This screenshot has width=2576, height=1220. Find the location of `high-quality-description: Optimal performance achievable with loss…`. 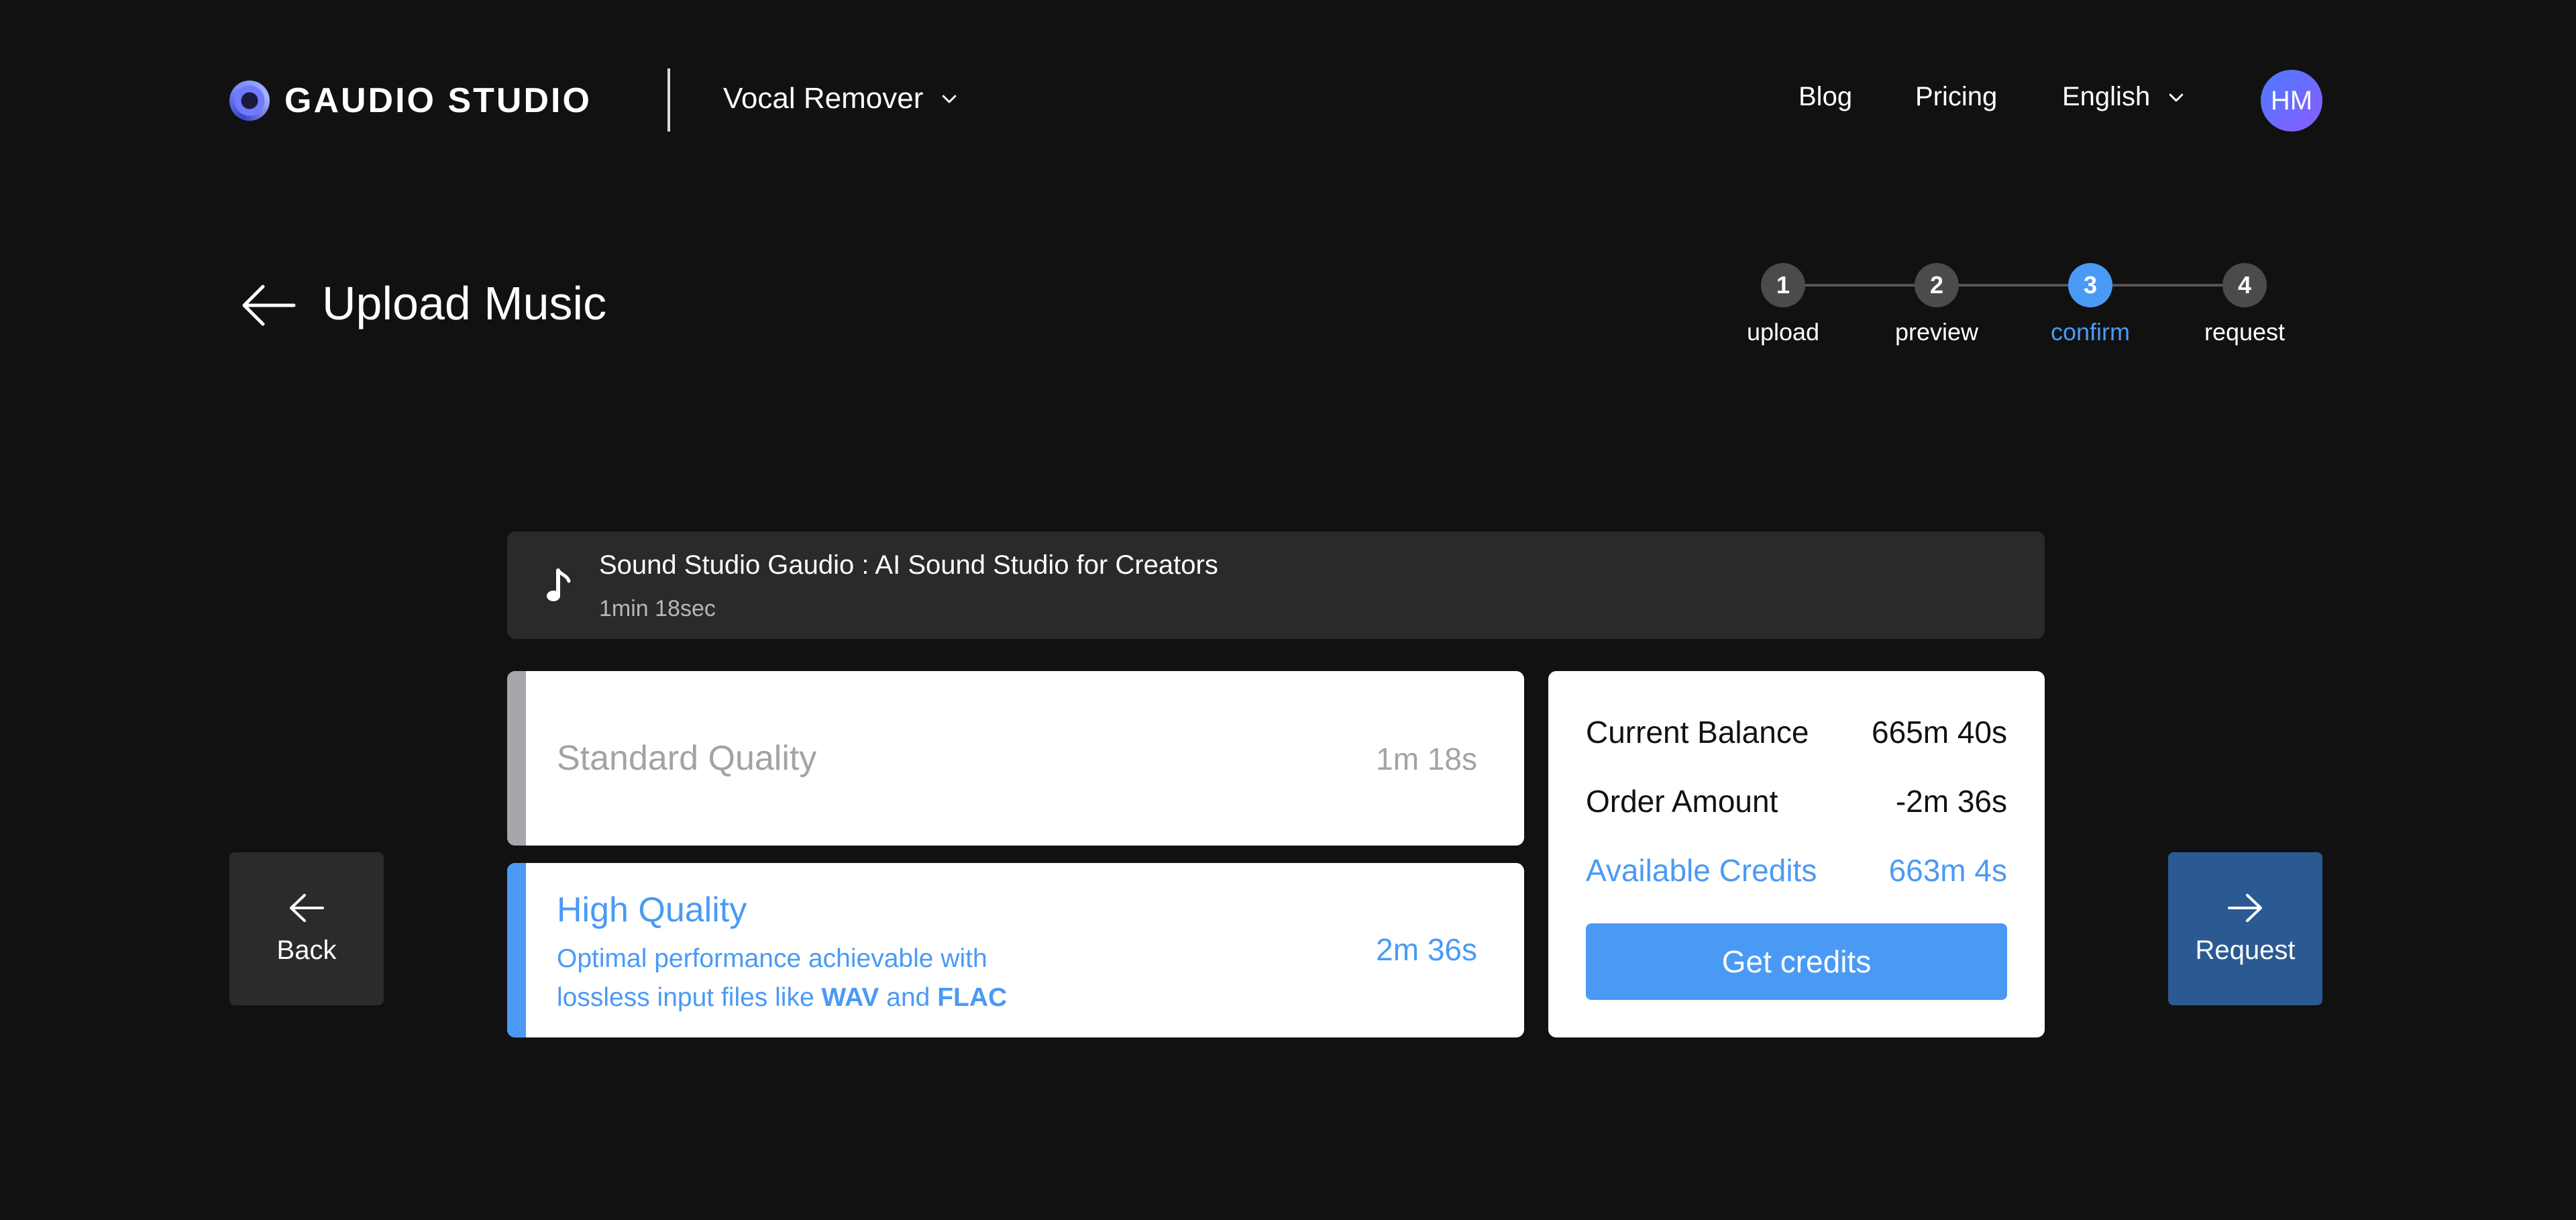

high-quality-description: Optimal performance achievable with loss… is located at coordinates (782, 978).